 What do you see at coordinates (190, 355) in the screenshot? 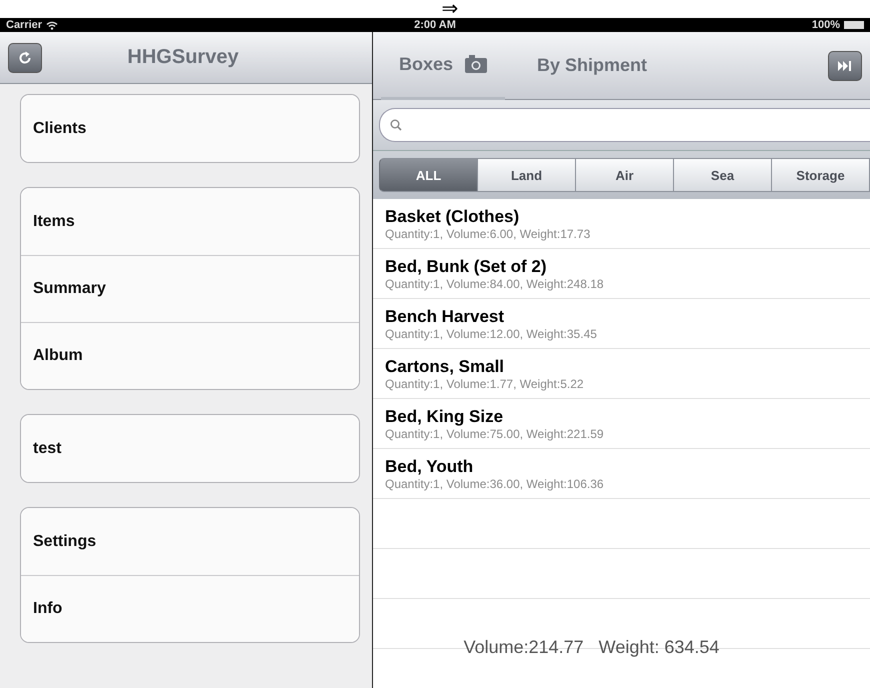
I see `menu-item: Album` at bounding box center [190, 355].